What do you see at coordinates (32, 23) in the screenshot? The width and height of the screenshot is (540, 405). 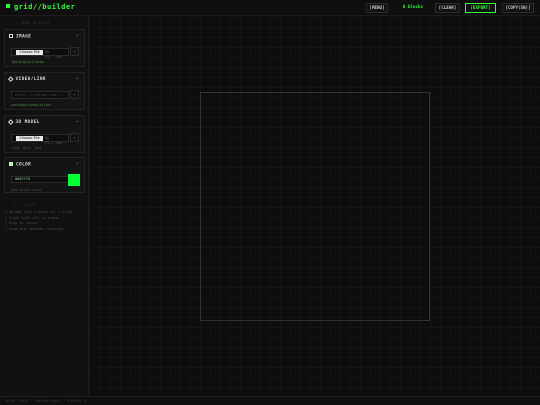 I see `section-label: // ADD BLOCKS` at bounding box center [32, 23].